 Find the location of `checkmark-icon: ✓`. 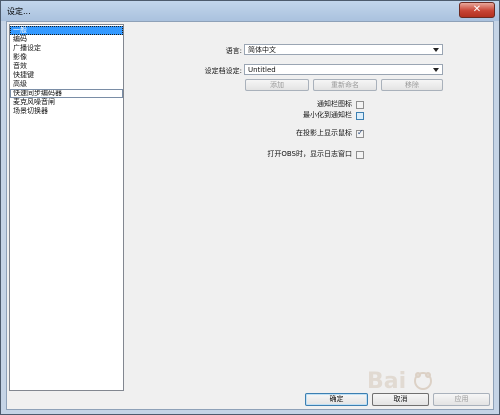

checkmark-icon: ✓ is located at coordinates (360, 132).